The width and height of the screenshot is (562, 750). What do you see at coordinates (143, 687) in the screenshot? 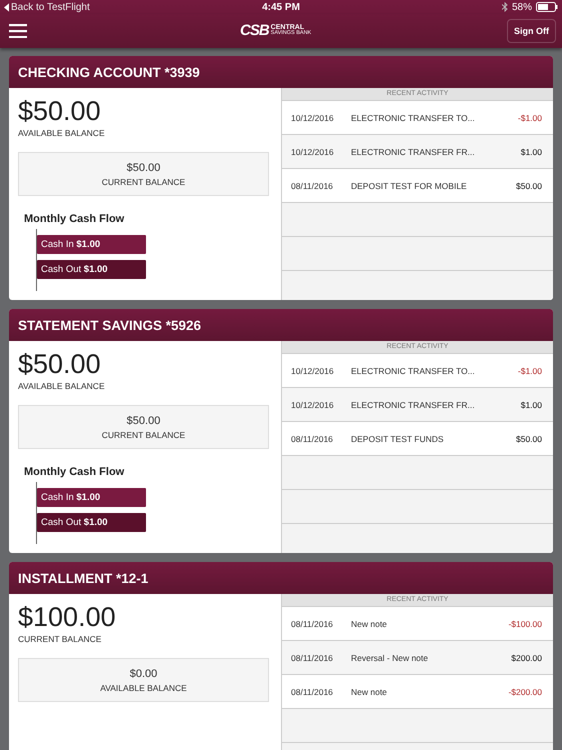
I see `secondary-balance-label: AVAILABLE BALANCE` at bounding box center [143, 687].